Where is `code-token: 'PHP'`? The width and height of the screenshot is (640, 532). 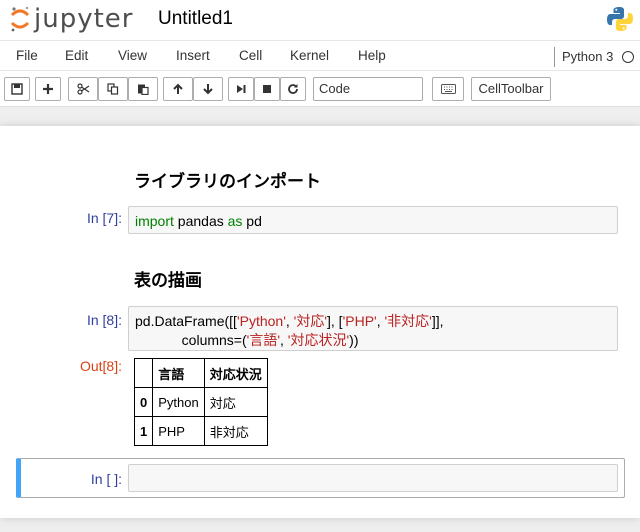 code-token: 'PHP' is located at coordinates (359, 321).